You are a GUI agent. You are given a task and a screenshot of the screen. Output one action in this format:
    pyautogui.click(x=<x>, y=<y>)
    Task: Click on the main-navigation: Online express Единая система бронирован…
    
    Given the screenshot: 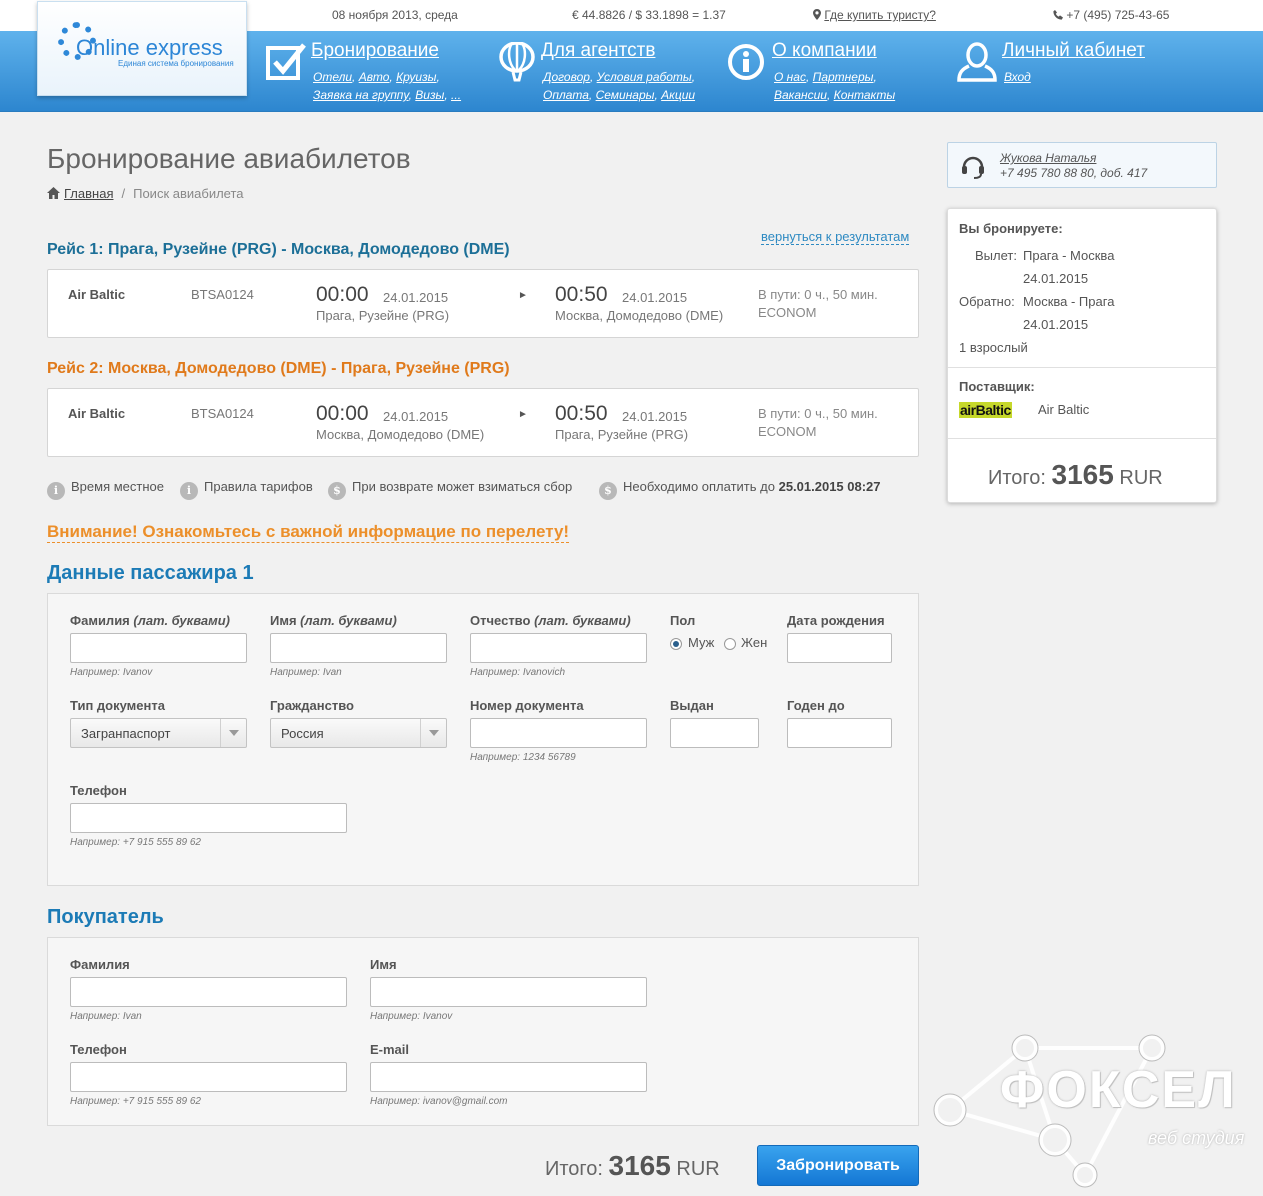 What is the action you would take?
    pyautogui.click(x=631, y=56)
    